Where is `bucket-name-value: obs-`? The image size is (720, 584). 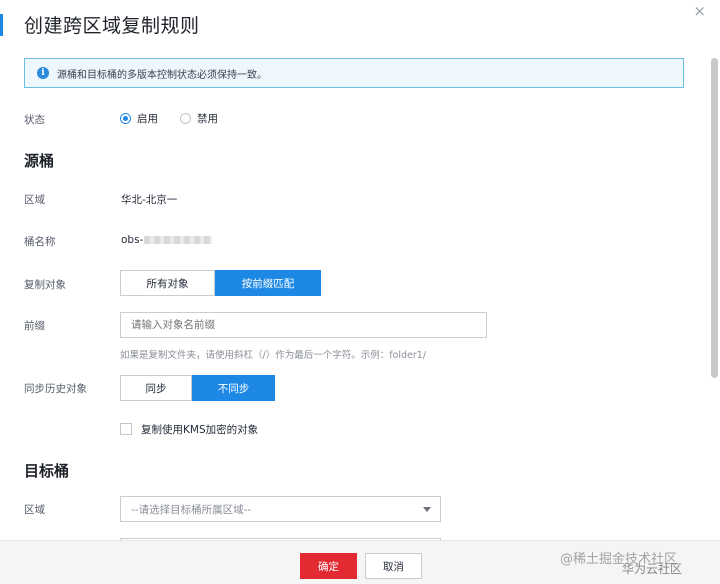 bucket-name-value: obs- is located at coordinates (167, 240).